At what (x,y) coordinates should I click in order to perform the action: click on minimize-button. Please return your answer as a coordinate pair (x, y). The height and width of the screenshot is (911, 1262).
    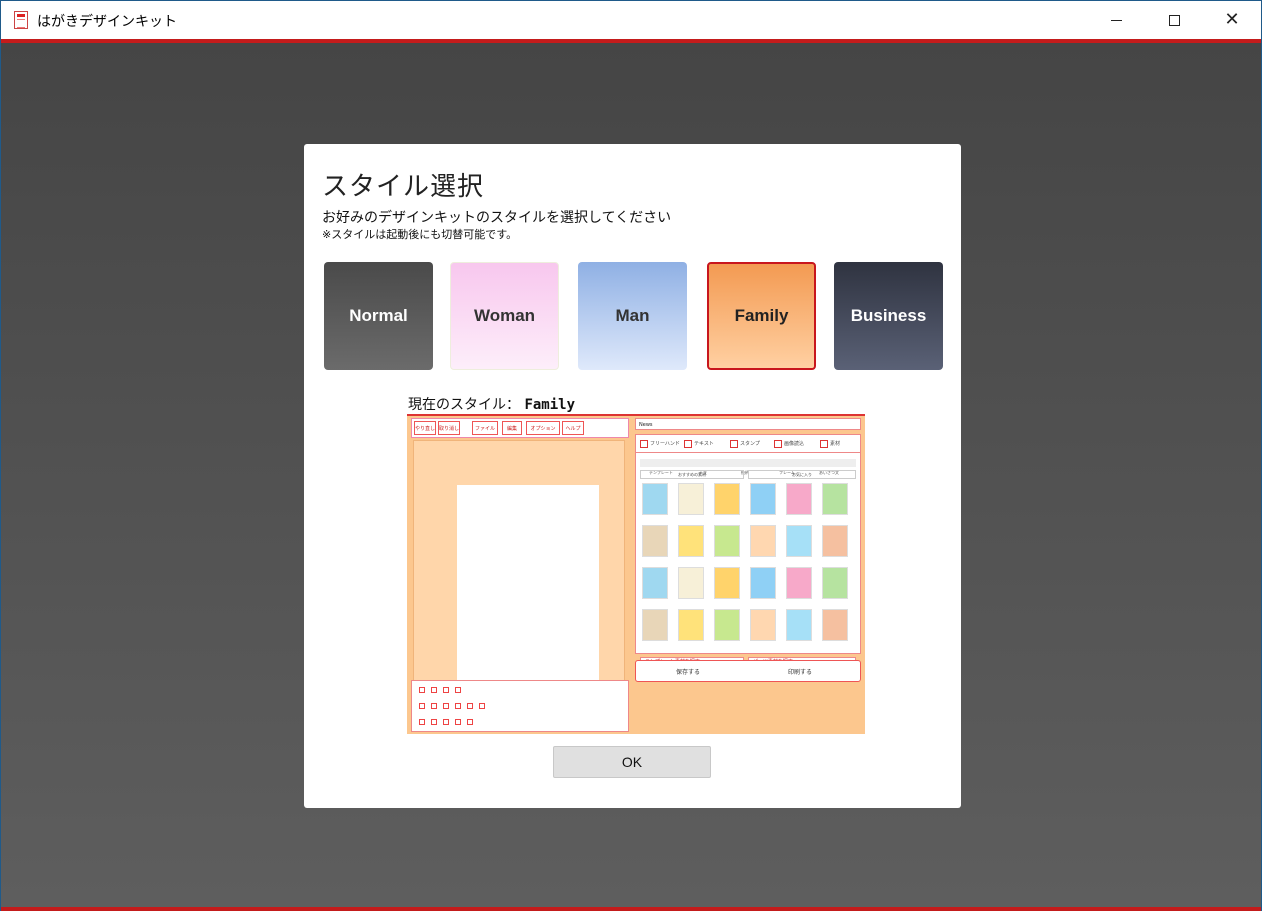
    Looking at the image, I should click on (1116, 20).